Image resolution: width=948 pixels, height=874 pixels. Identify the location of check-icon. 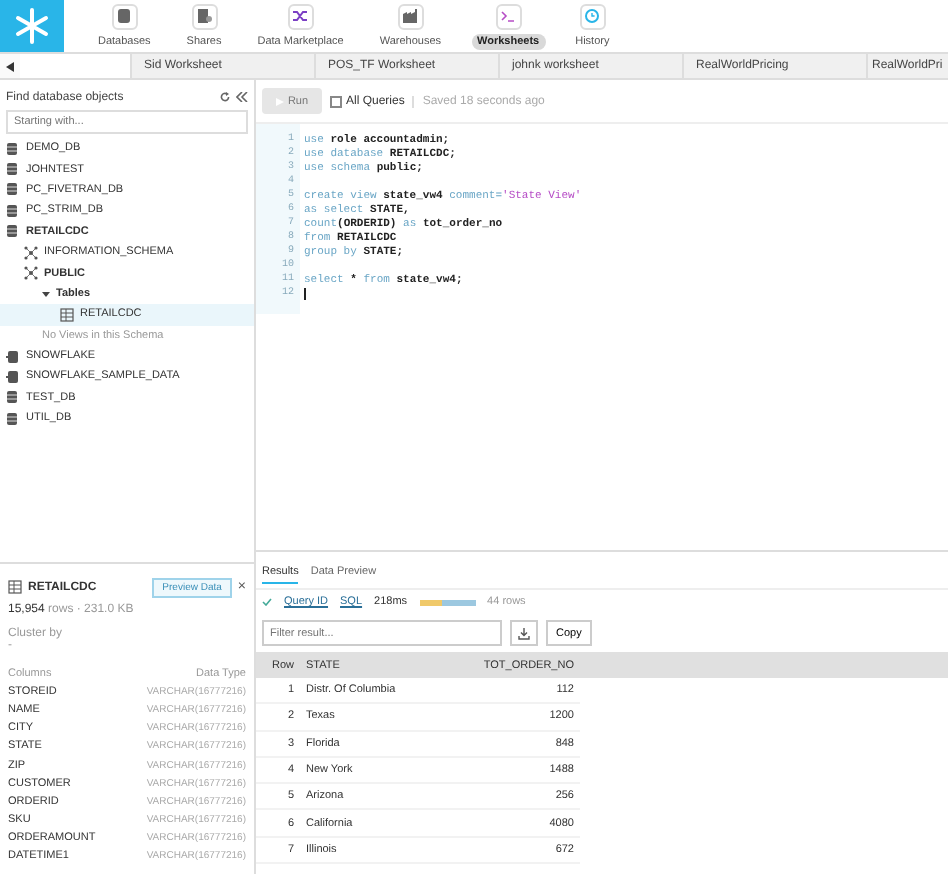
(267, 602).